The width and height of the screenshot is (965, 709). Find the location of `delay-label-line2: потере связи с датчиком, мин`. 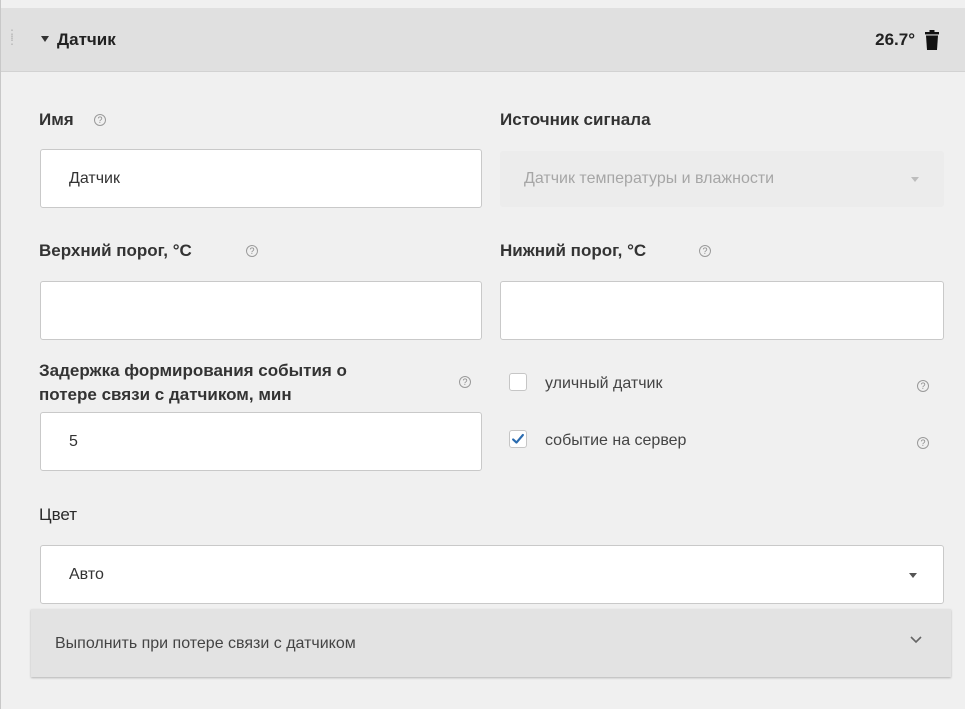

delay-label-line2: потере связи с датчиком, мин is located at coordinates (165, 394).